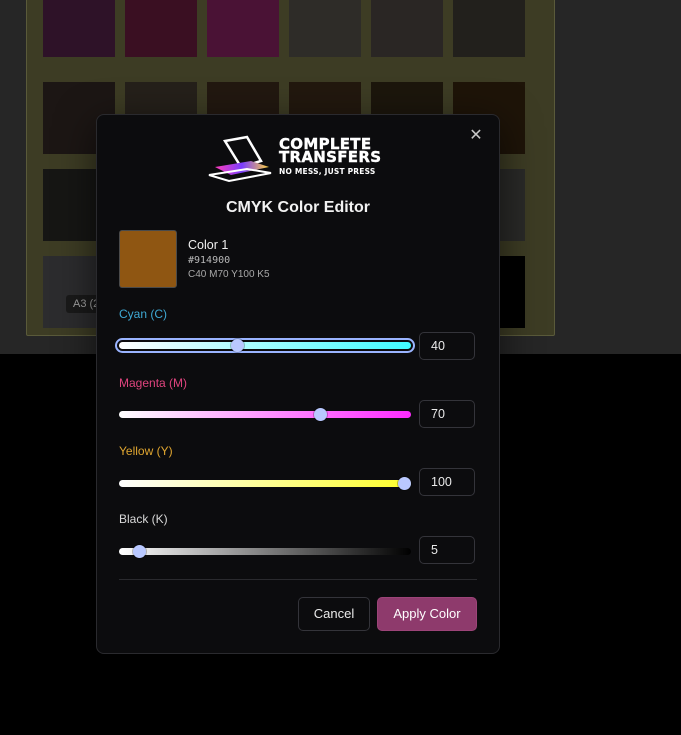 Image resolution: width=681 pixels, height=735 pixels. What do you see at coordinates (148, 259) in the screenshot?
I see `color-preview-swatch` at bounding box center [148, 259].